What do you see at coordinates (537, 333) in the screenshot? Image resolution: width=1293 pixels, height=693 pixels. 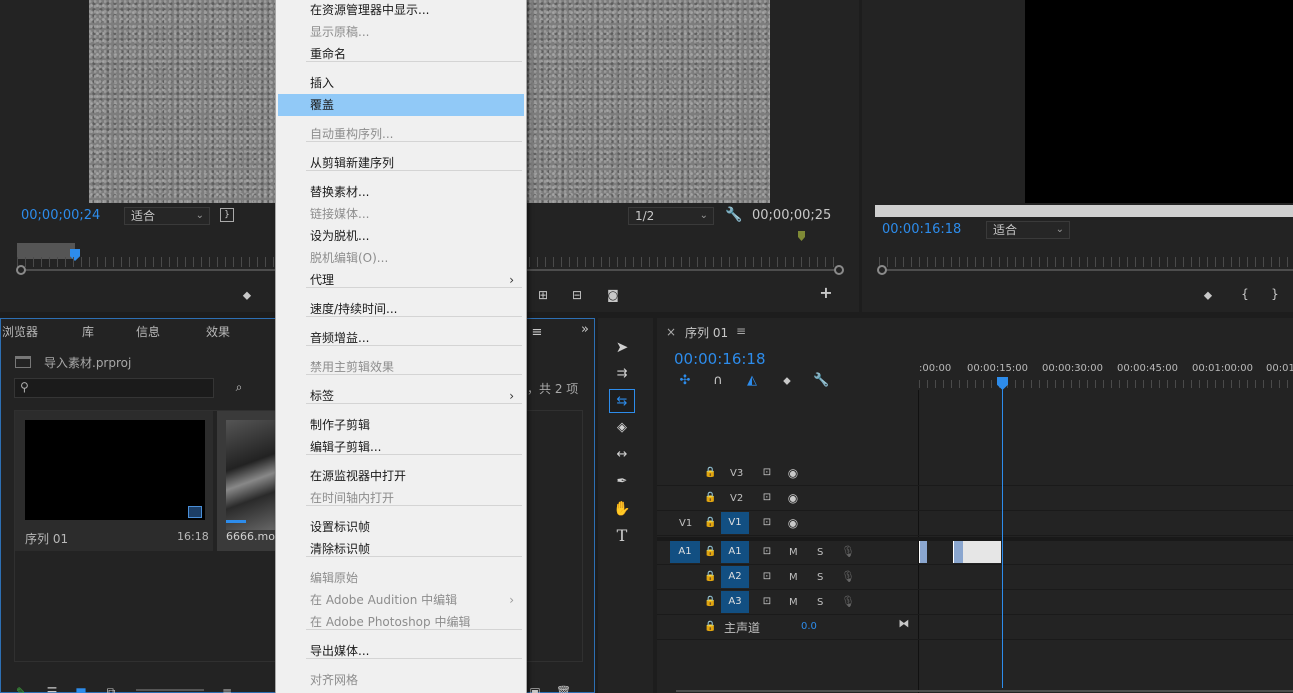 I see `panel-menu-icon: ≡` at bounding box center [537, 333].